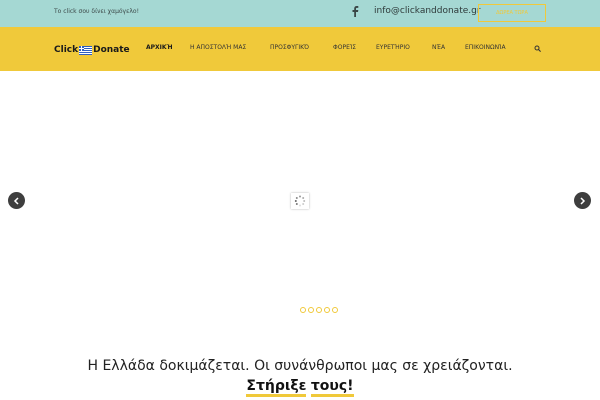  Describe the element at coordinates (66, 50) in the screenshot. I see `logo-text-click: Click` at that location.